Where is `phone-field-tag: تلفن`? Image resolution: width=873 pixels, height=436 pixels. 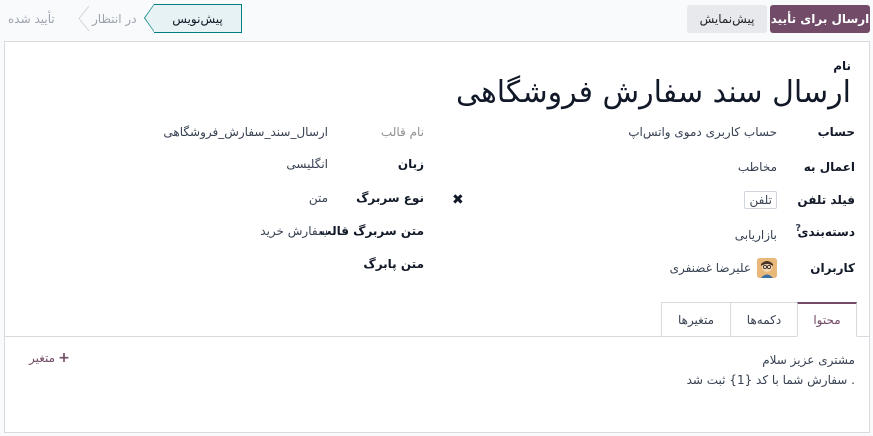 phone-field-tag: تلفن is located at coordinates (760, 200).